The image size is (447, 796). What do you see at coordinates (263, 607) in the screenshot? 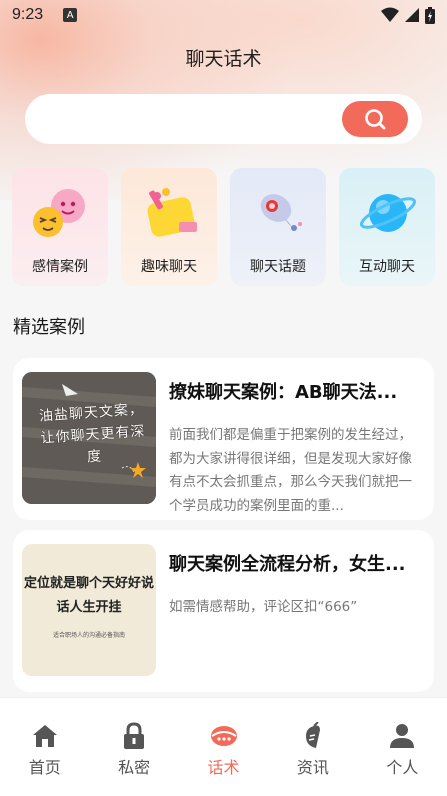
I see `article-description: 如需情感帮助，评论区扣“666”` at bounding box center [263, 607].